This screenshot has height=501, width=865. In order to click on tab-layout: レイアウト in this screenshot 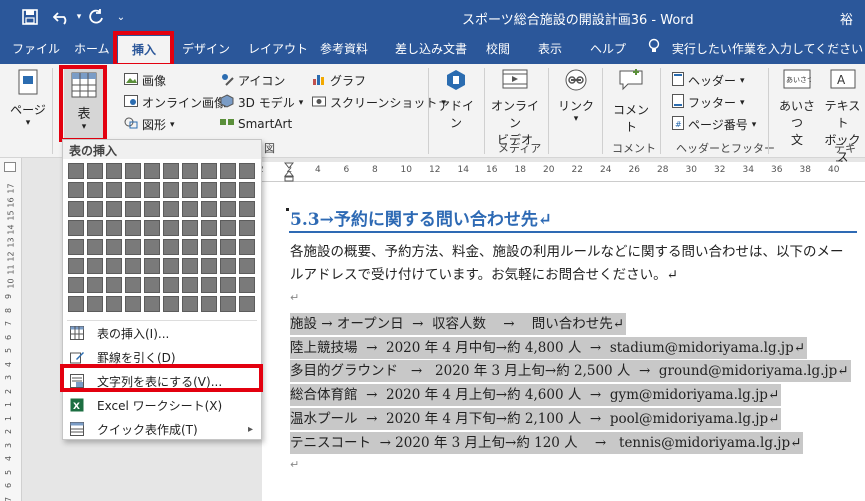, I will do `click(278, 49)`.